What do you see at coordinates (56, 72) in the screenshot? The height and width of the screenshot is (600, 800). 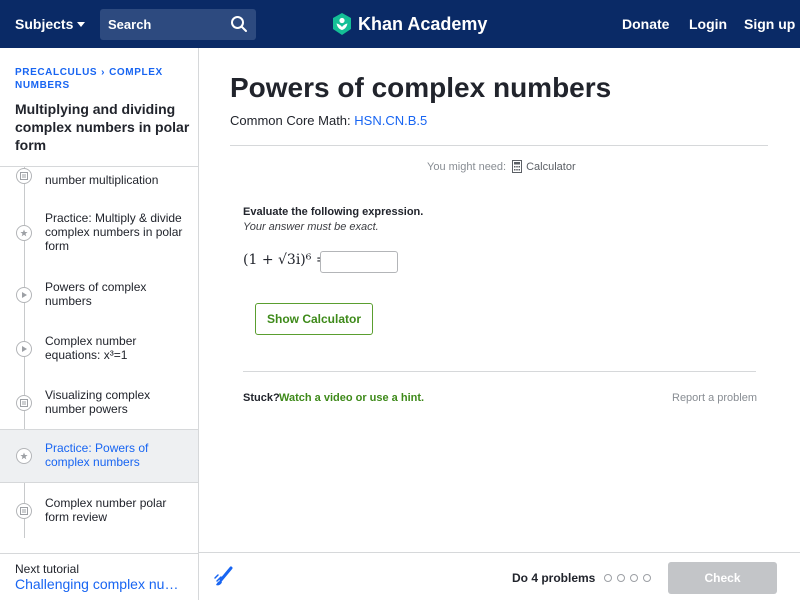 I see `breadcrumb-precalculus: PRECALCULUS` at bounding box center [56, 72].